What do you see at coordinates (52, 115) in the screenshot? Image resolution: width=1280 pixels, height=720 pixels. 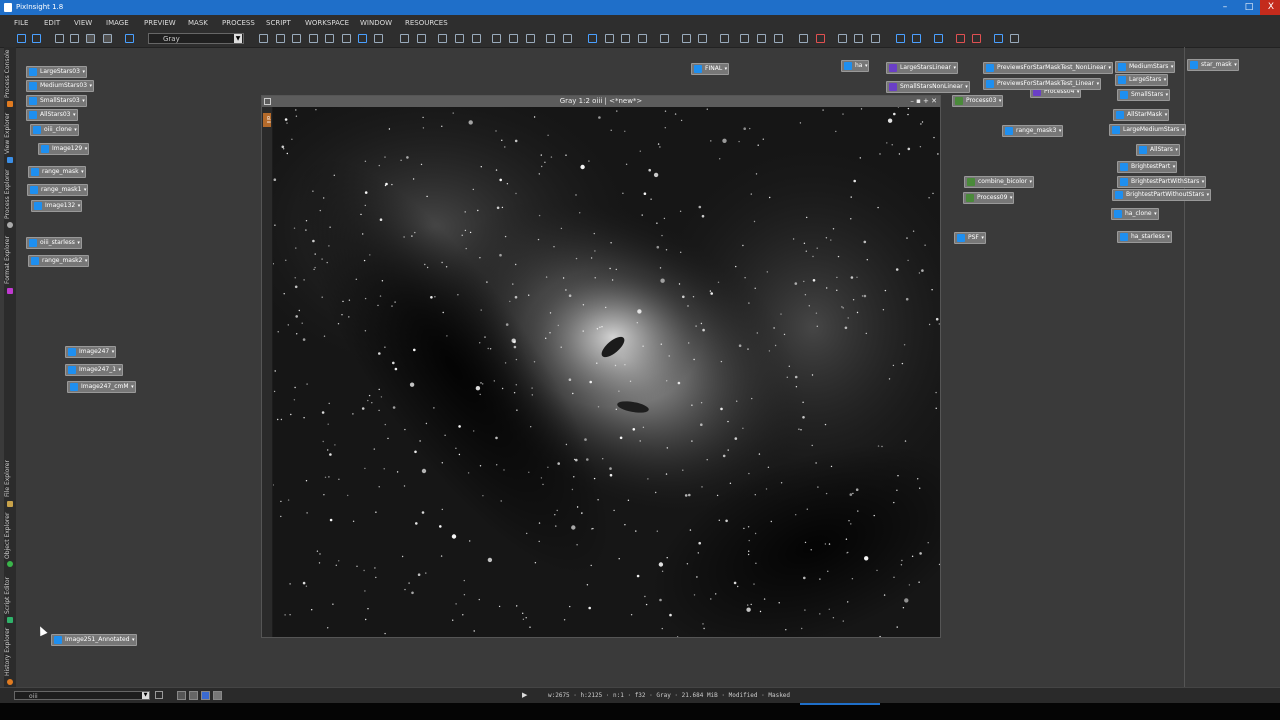 I see `image-icon-allstars03: AllStars03 ▾` at bounding box center [52, 115].